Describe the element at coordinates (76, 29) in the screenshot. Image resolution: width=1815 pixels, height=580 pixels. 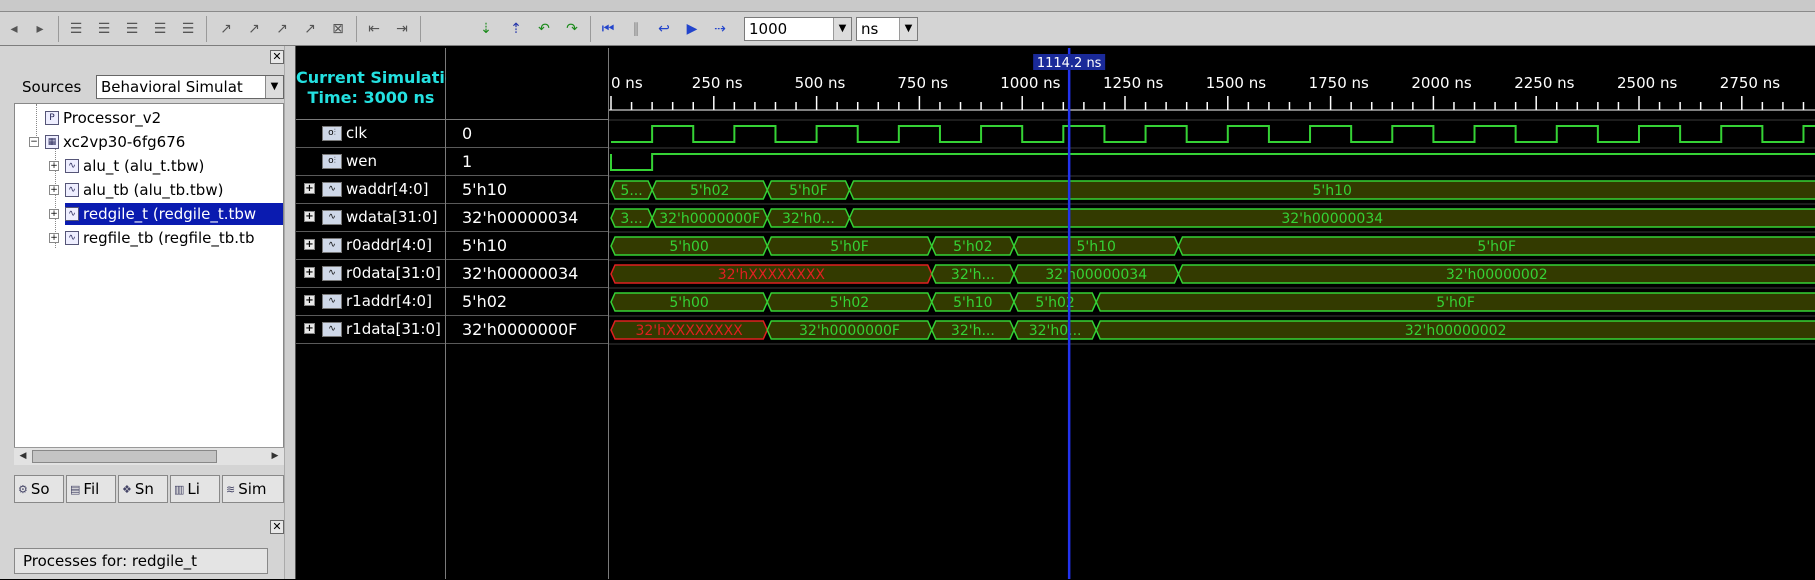
I see `align-left-icon: ☰` at that location.